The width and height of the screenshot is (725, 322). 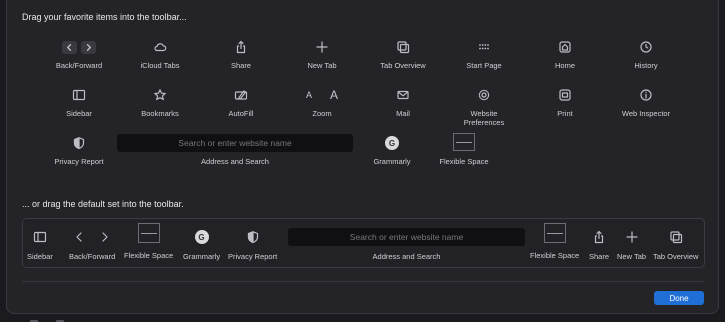 I want to click on default-item-flexible-space: Flexible Space, so click(x=148, y=240).